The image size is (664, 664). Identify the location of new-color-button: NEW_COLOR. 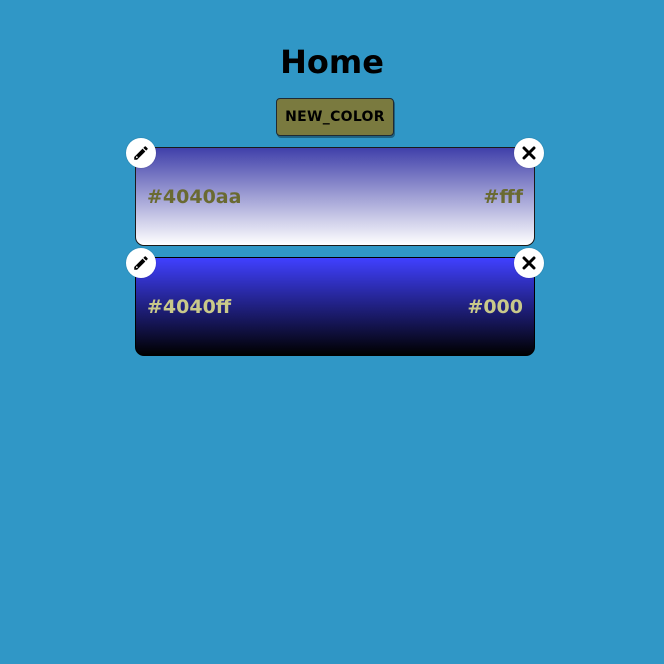
(335, 117).